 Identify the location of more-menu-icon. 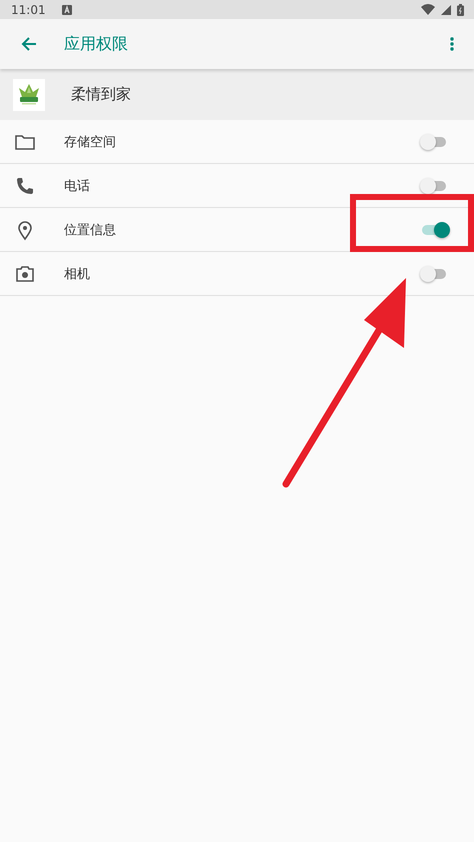
(452, 44).